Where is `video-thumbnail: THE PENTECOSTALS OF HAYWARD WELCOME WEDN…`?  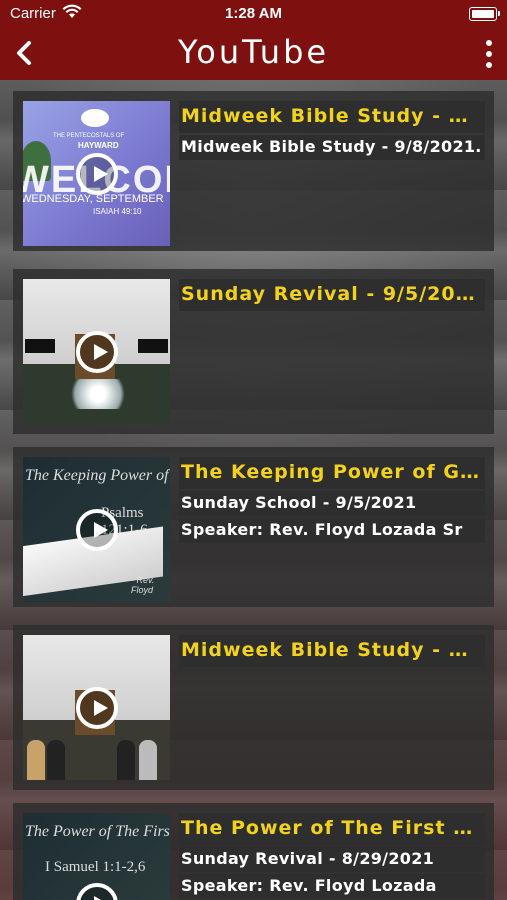
video-thumbnail: THE PENTECOSTALS OF HAYWARD WELCOME WEDN… is located at coordinates (96, 173).